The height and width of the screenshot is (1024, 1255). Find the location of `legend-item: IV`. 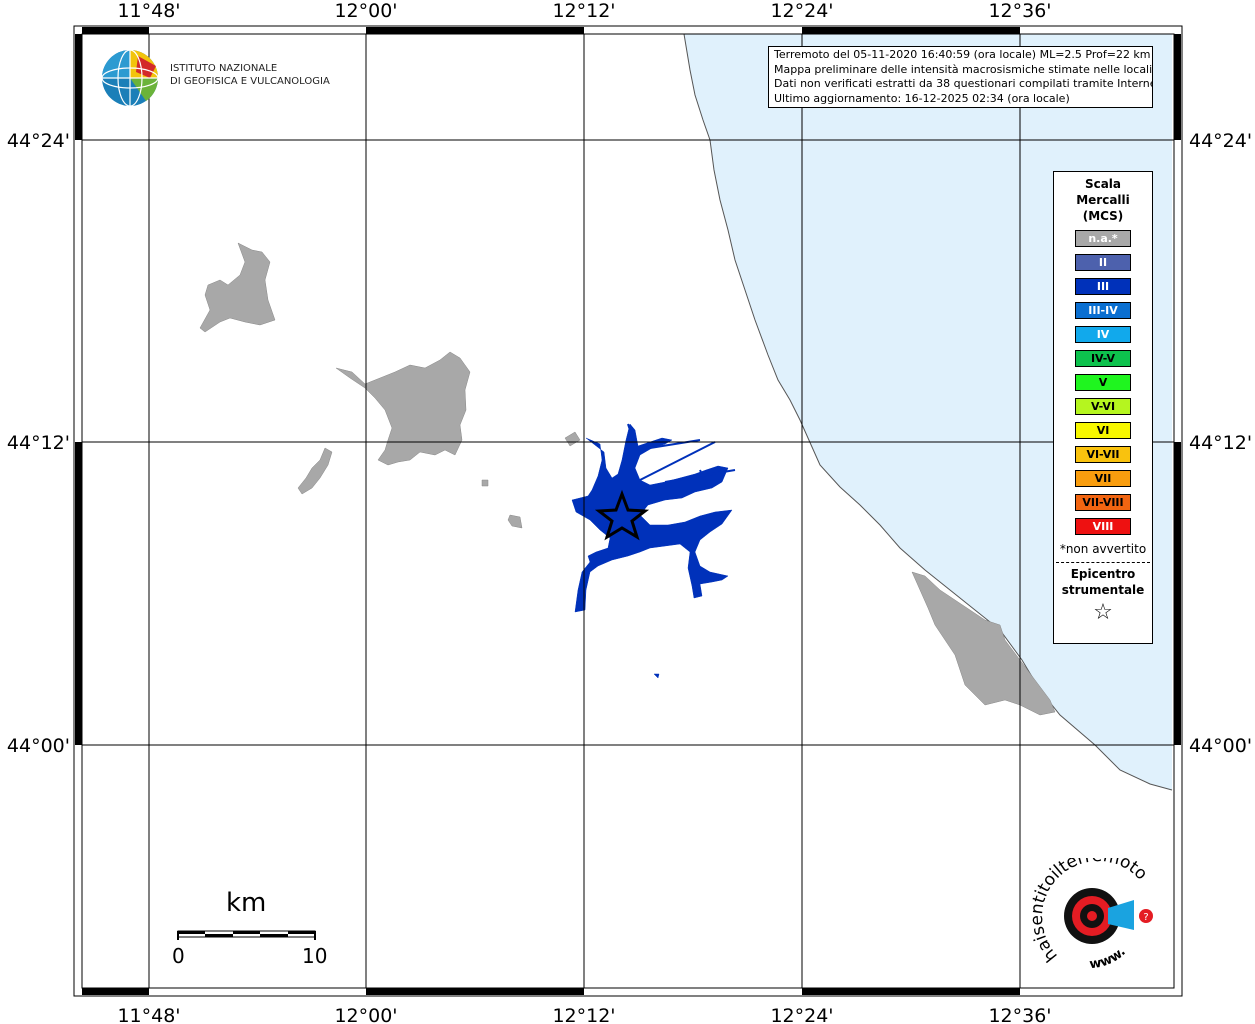

legend-item: IV is located at coordinates (1103, 334).